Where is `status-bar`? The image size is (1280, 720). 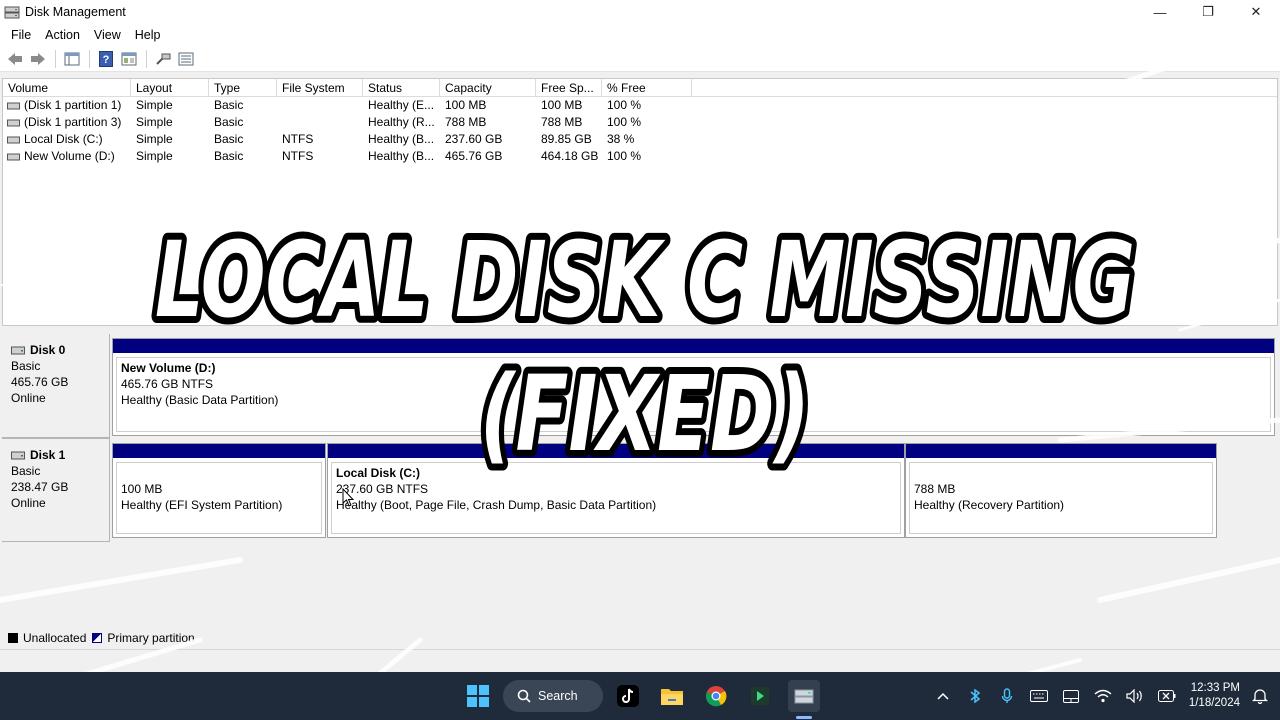 status-bar is located at coordinates (640, 660).